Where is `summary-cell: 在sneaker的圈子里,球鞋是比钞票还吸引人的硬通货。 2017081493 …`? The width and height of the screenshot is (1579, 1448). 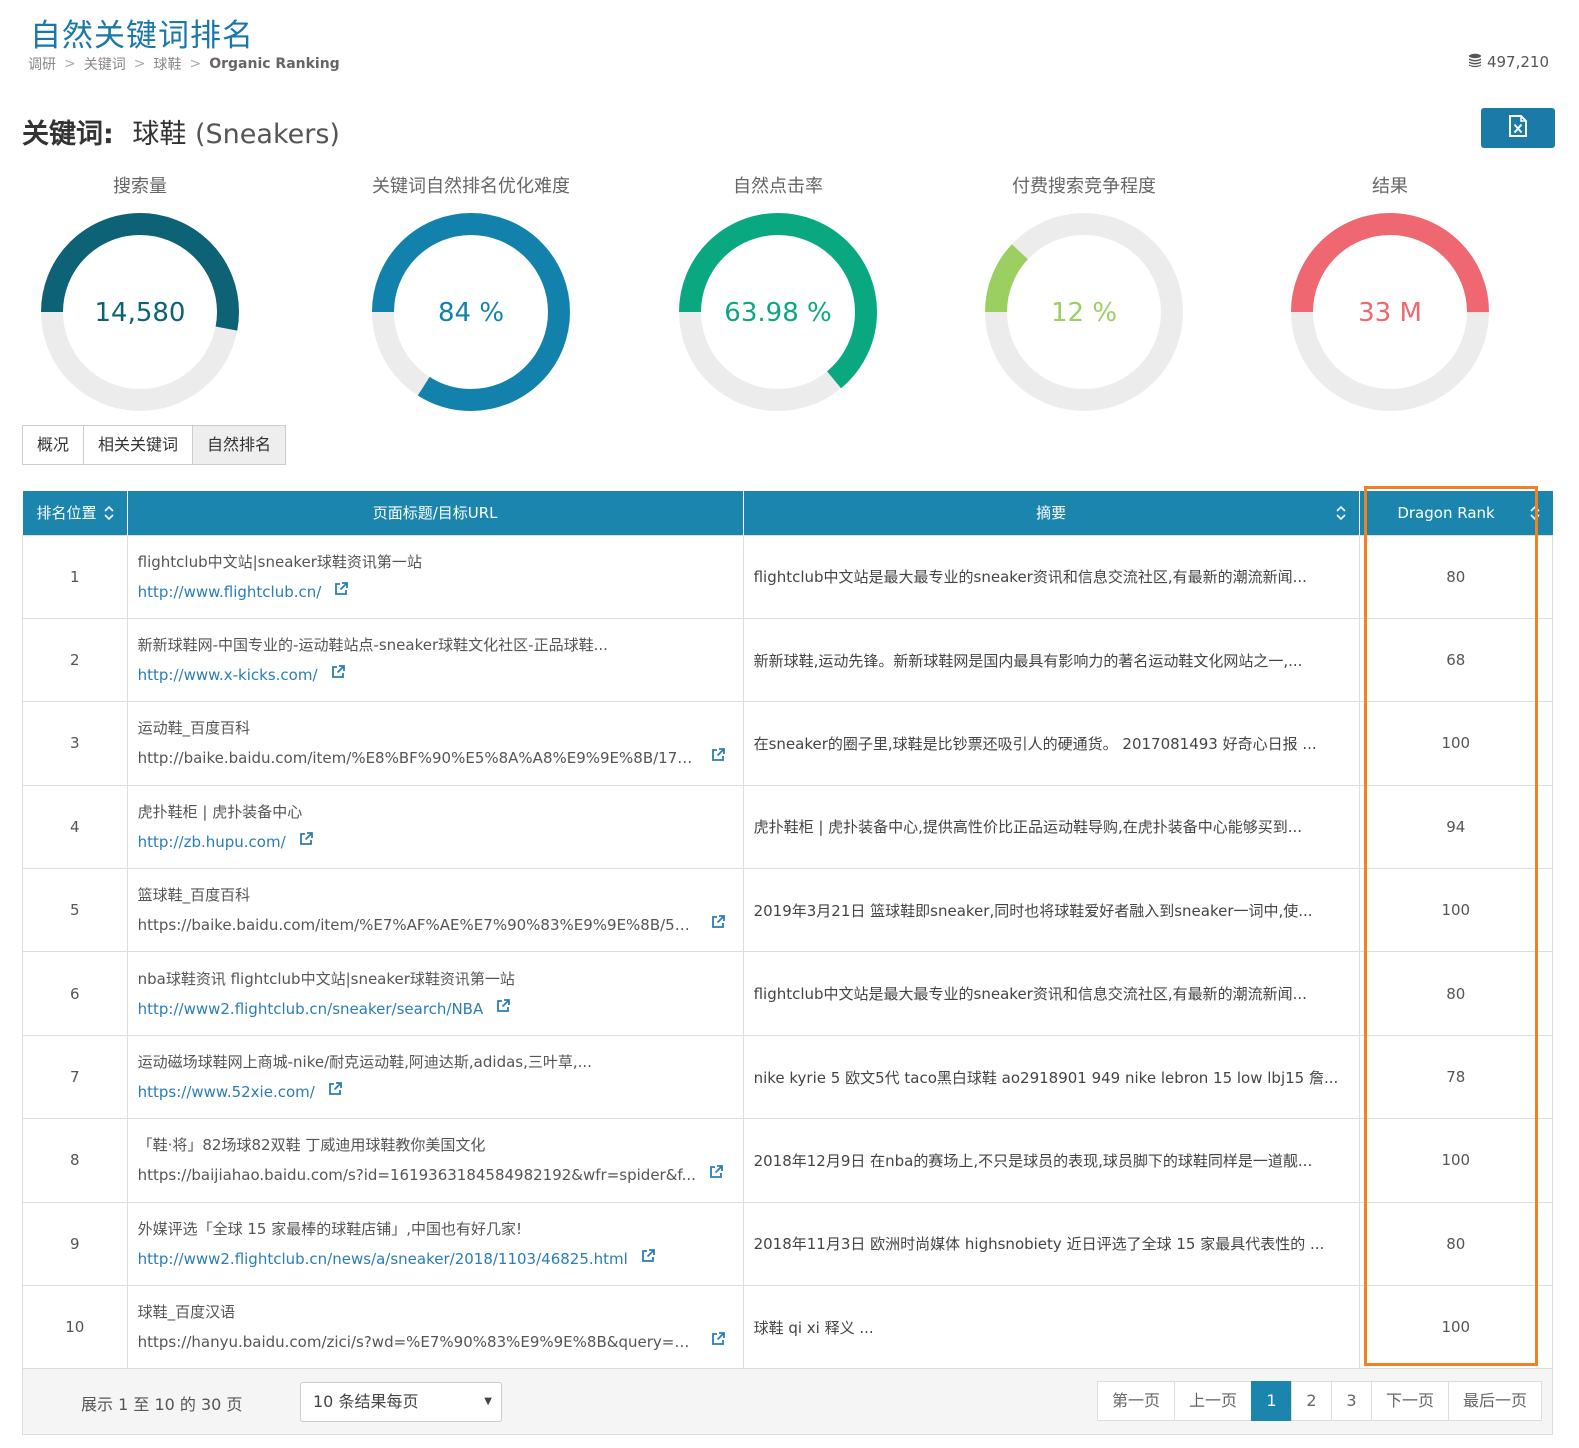 summary-cell: 在sneaker的圈子里,球鞋是比钞票还吸引人的硬通货。 2017081493 … is located at coordinates (1051, 743).